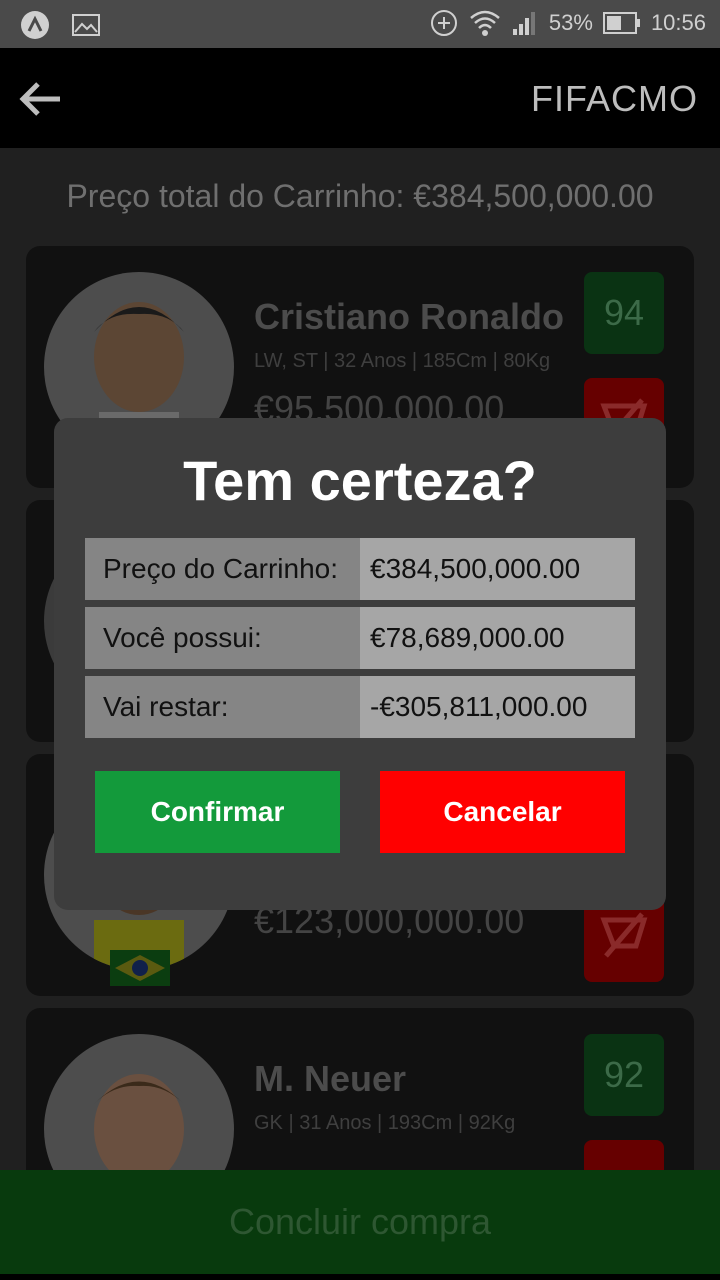 This screenshot has height=1280, width=720. What do you see at coordinates (140, 968) in the screenshot?
I see `nationality-flag-icon` at bounding box center [140, 968].